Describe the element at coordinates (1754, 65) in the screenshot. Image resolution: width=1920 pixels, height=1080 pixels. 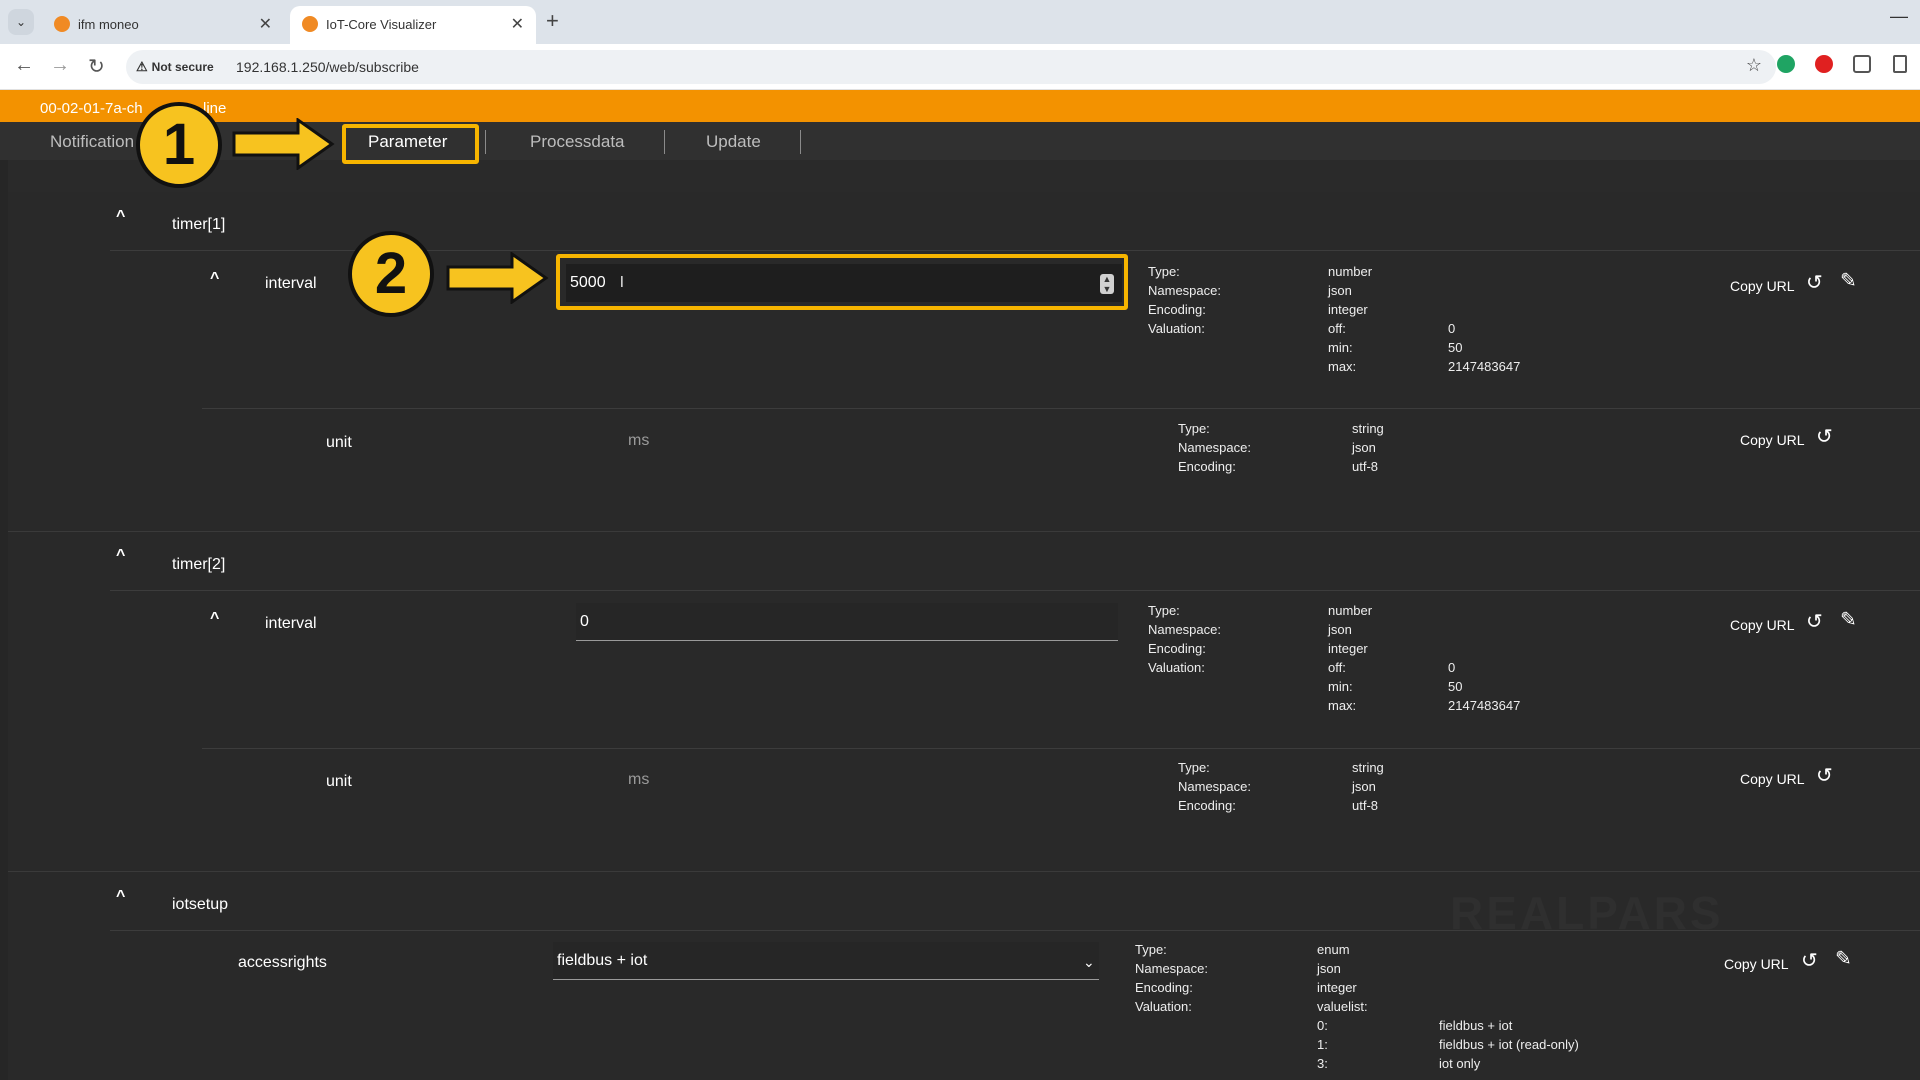
I see `bookmark-star-icon: ☆` at that location.